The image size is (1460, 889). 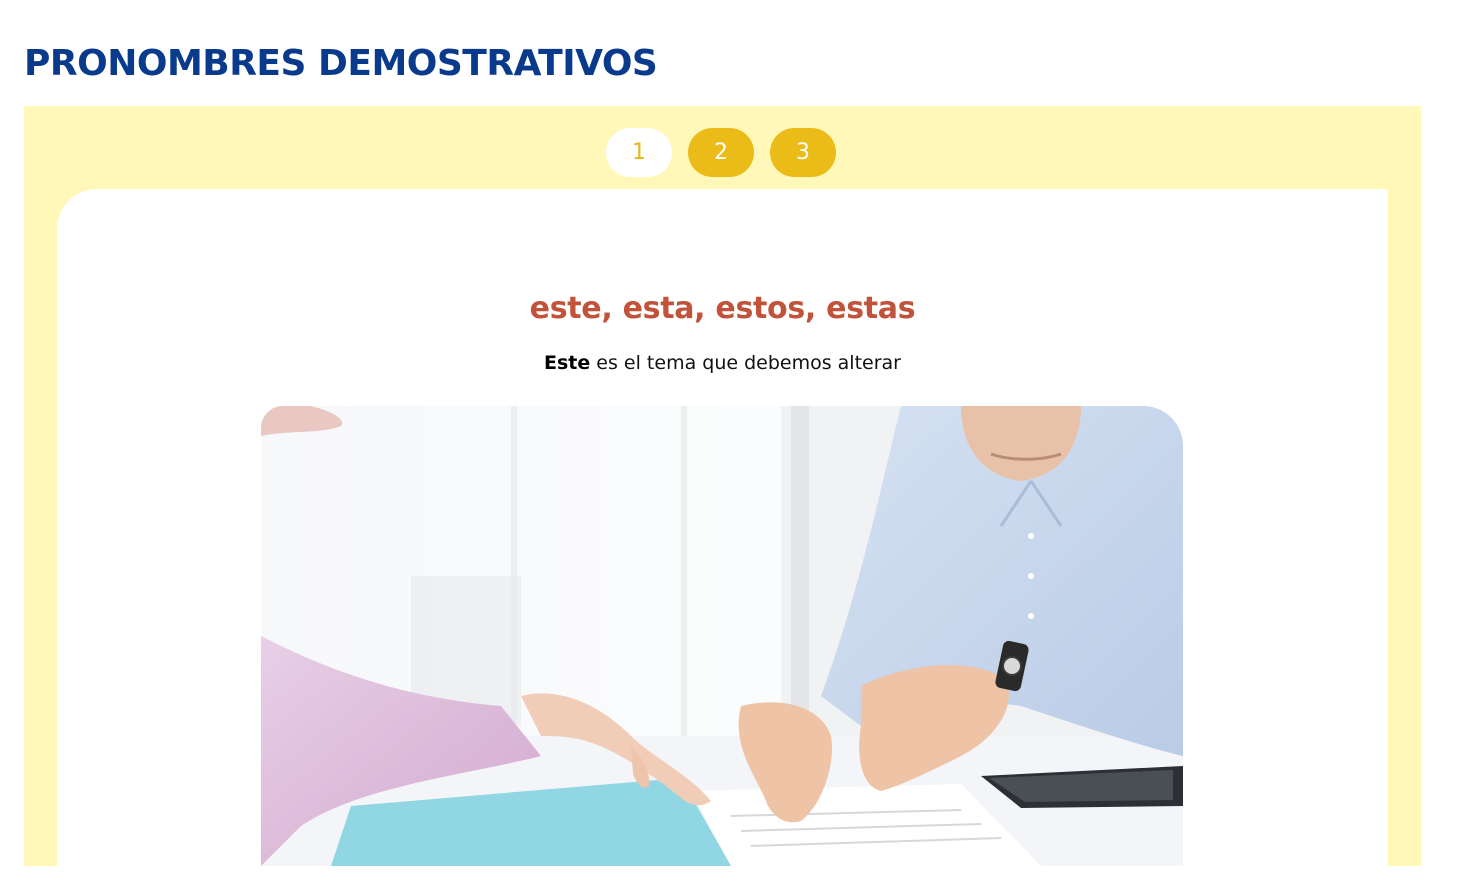 I want to click on slide-heading: este, esta, estos, estas, so click(x=722, y=308).